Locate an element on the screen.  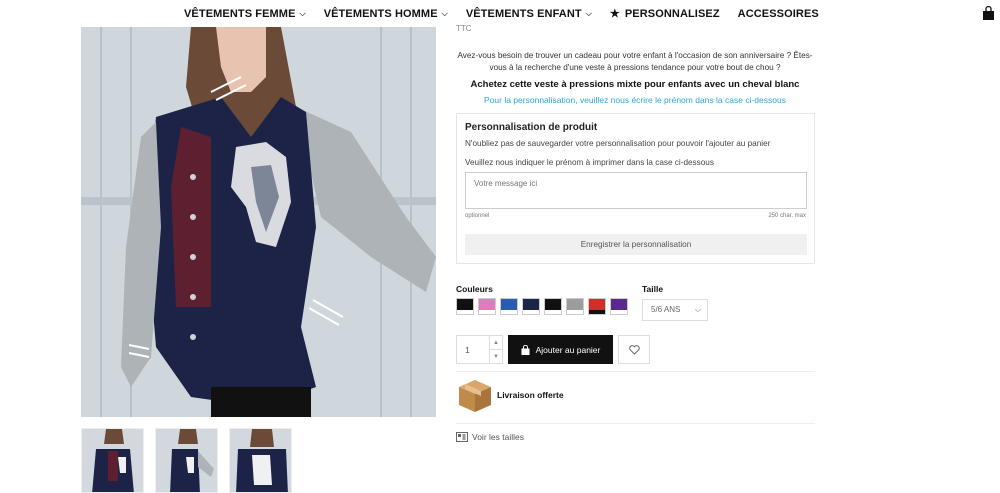
nav-item-v-tements-enfant: VÊTEMENTS ENFANT ⌵ is located at coordinates (529, 13).